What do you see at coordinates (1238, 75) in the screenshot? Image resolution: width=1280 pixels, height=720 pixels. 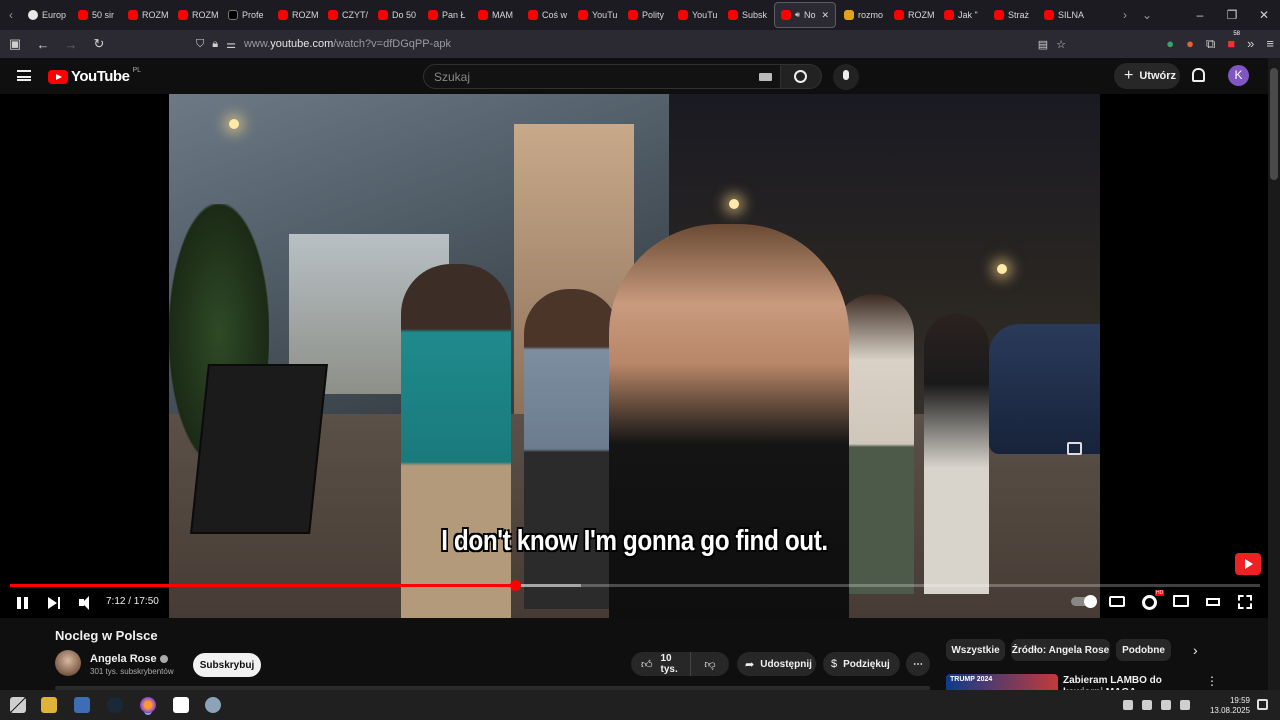 I see `account-avatar: K` at bounding box center [1238, 75].